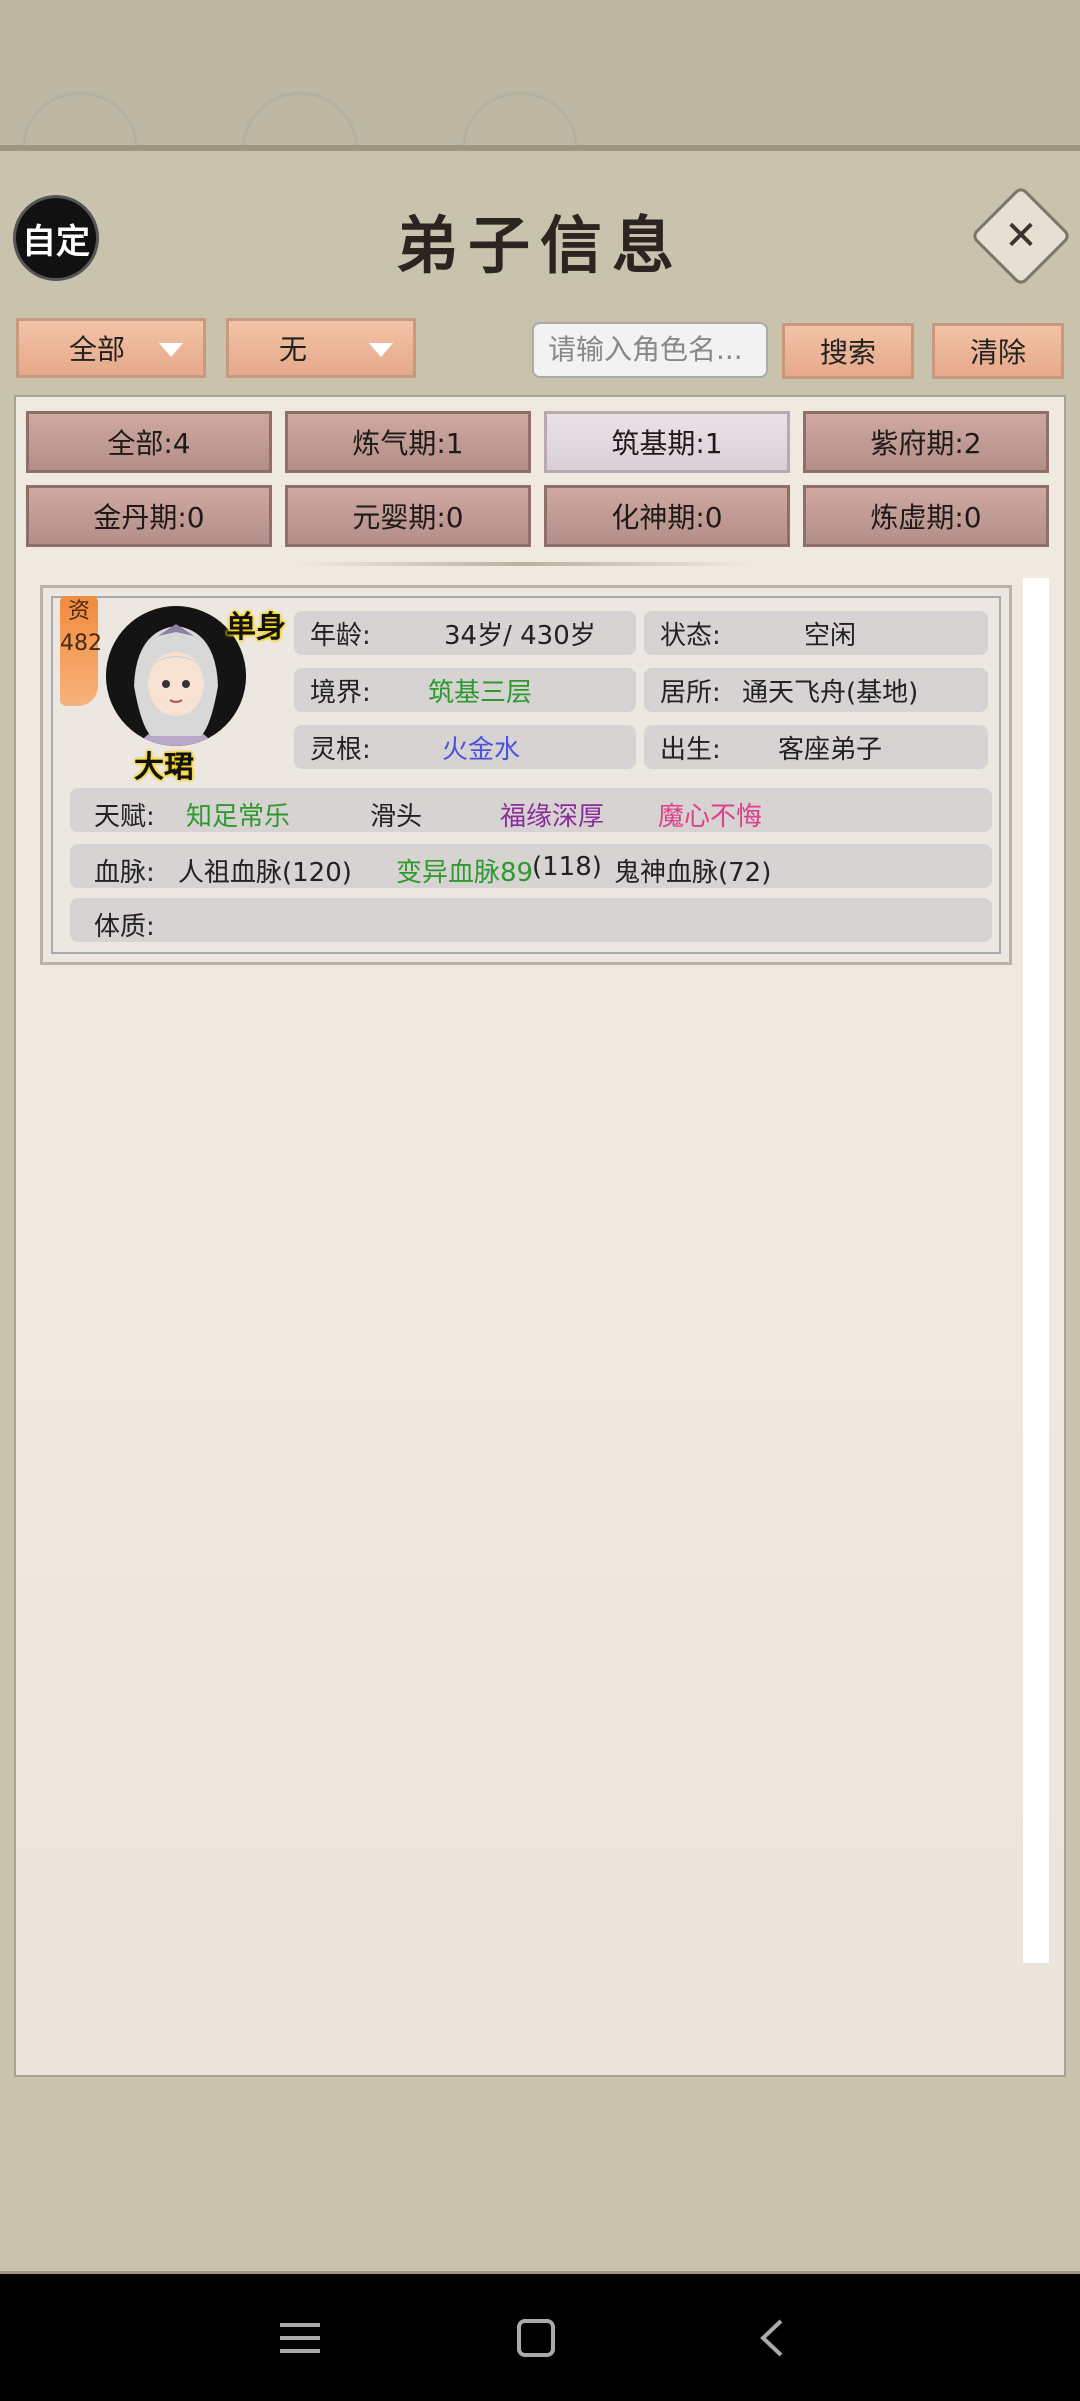  I want to click on birth-field: 出生: 客座弟子, so click(816, 747).